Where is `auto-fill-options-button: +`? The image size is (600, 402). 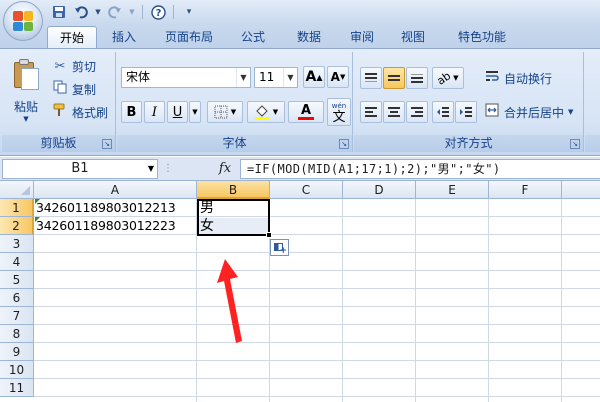
auto-fill-options-button: + is located at coordinates (279, 247).